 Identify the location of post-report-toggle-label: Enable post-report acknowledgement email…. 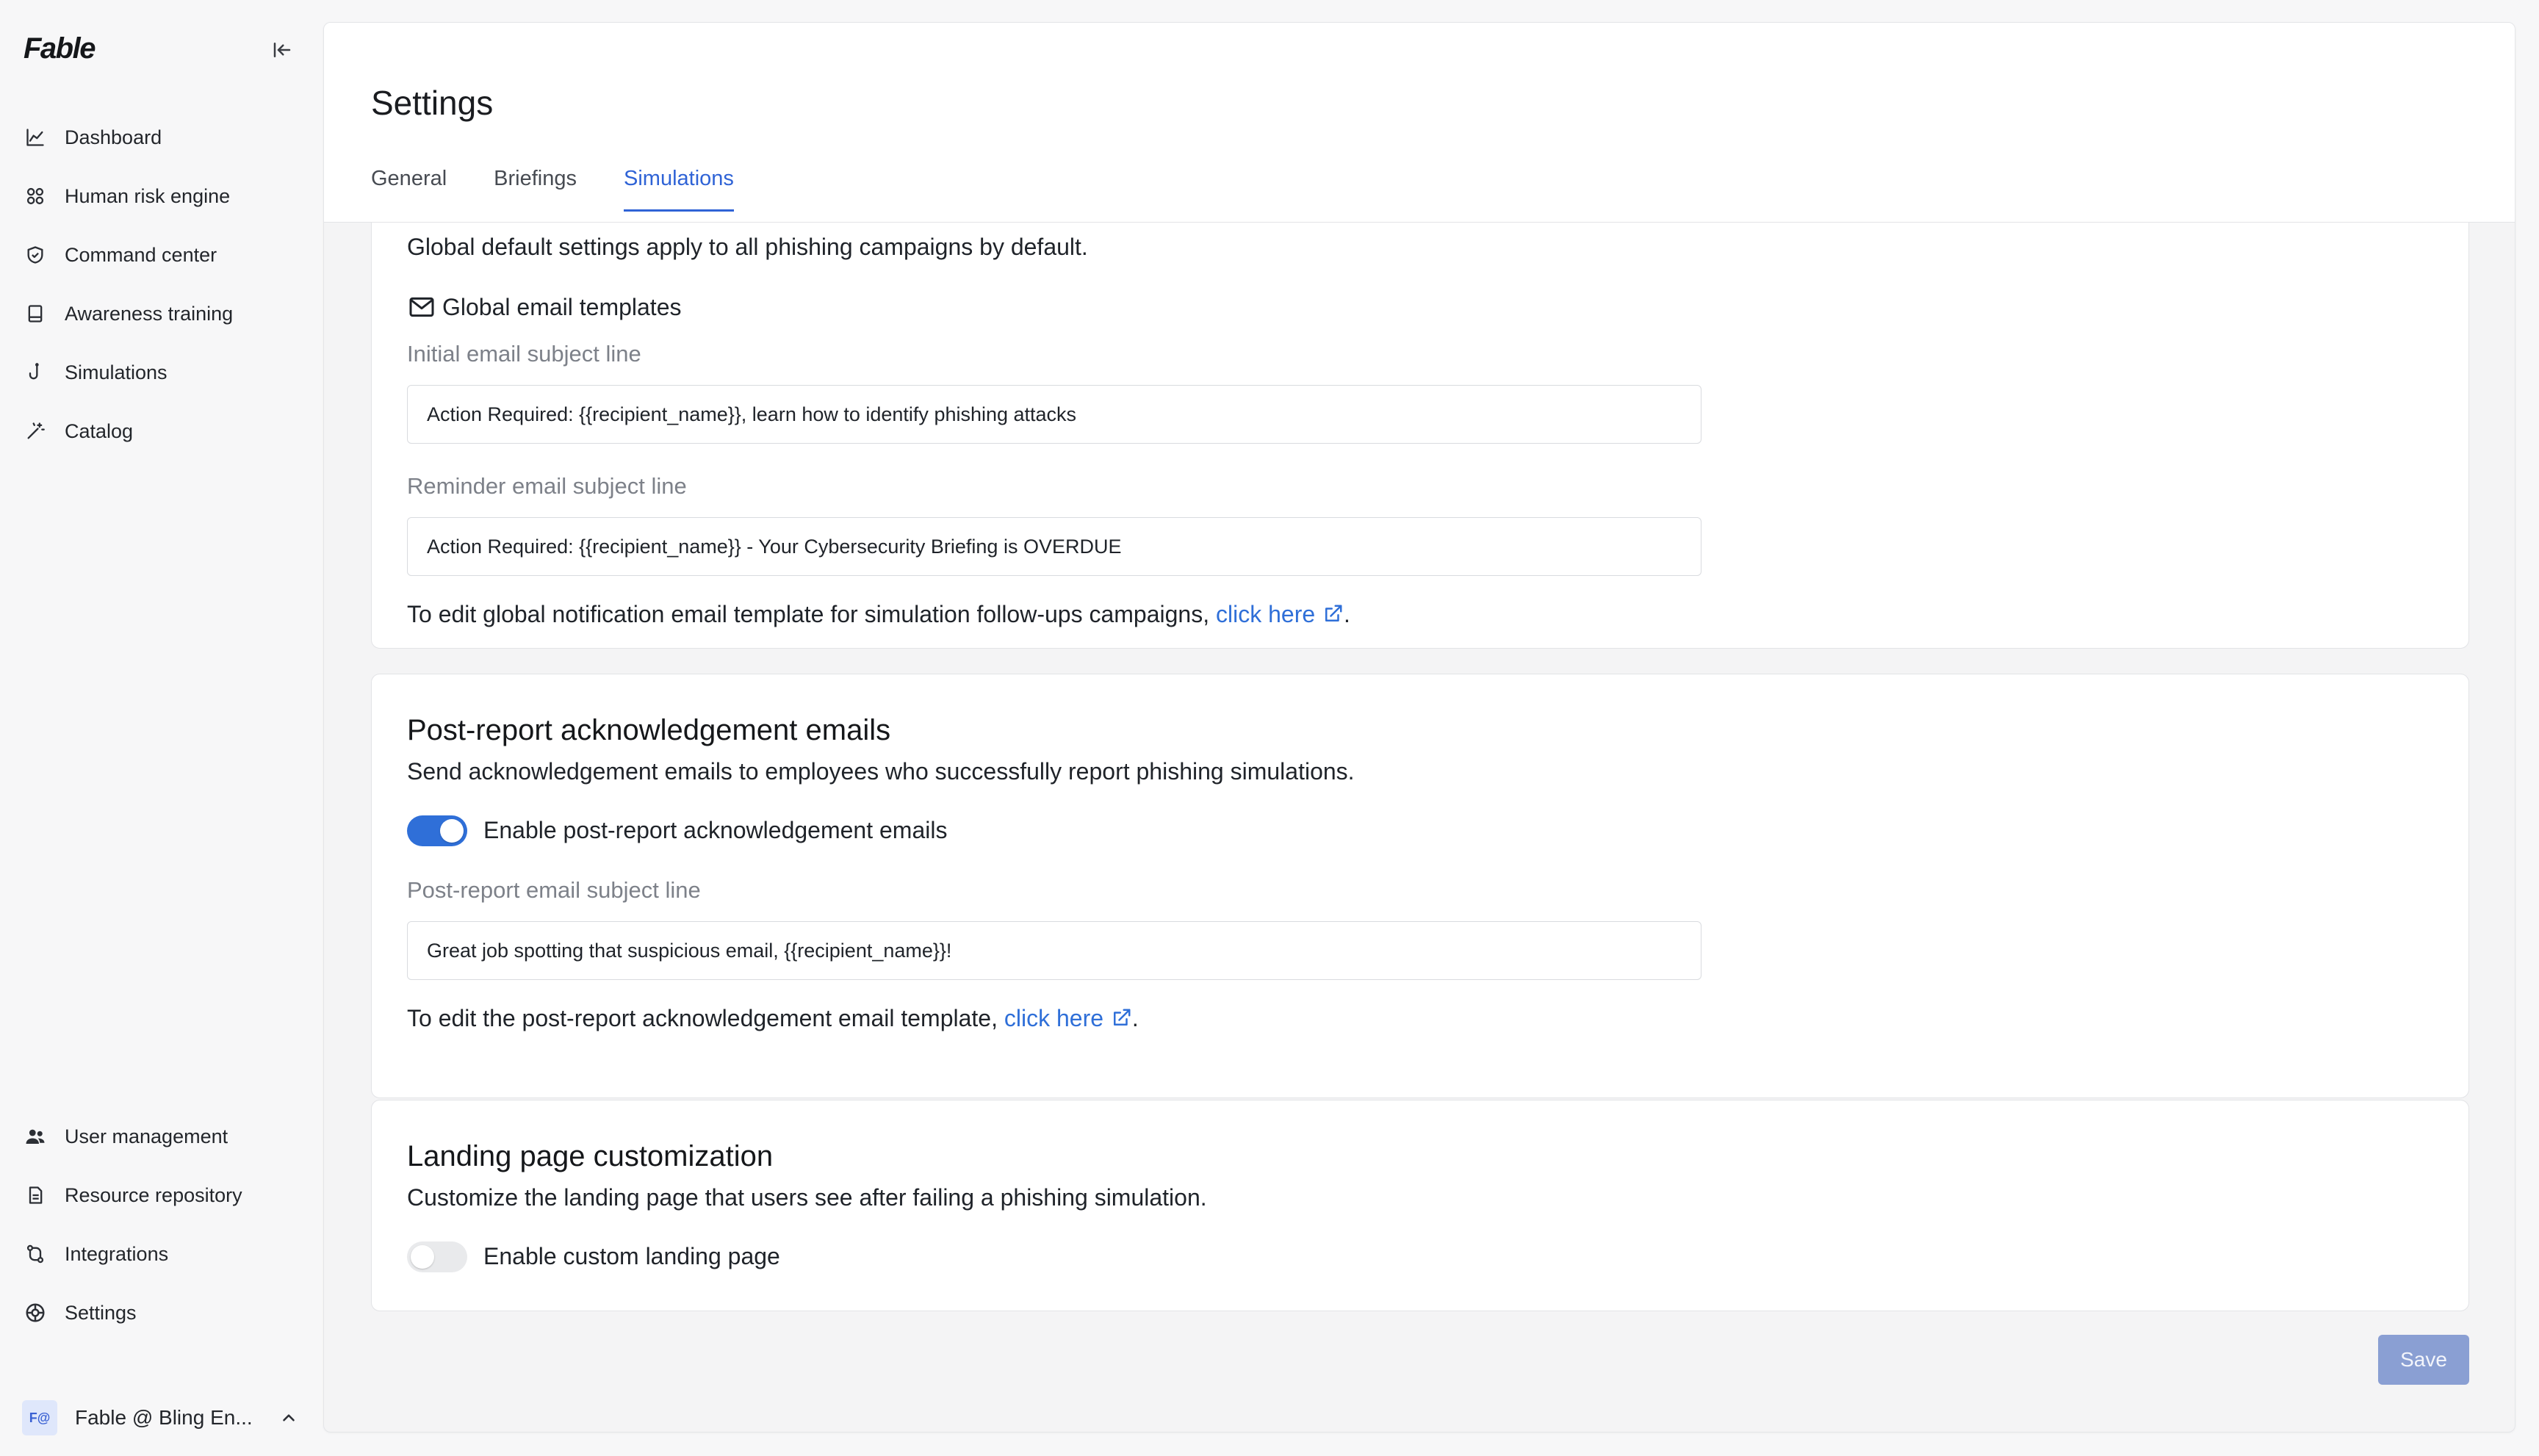
(715, 830).